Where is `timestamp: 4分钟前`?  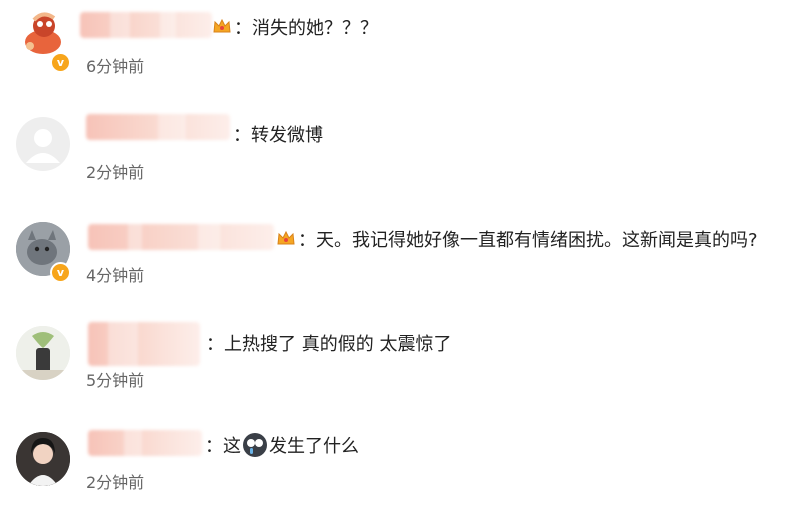 timestamp: 4分钟前 is located at coordinates (115, 274).